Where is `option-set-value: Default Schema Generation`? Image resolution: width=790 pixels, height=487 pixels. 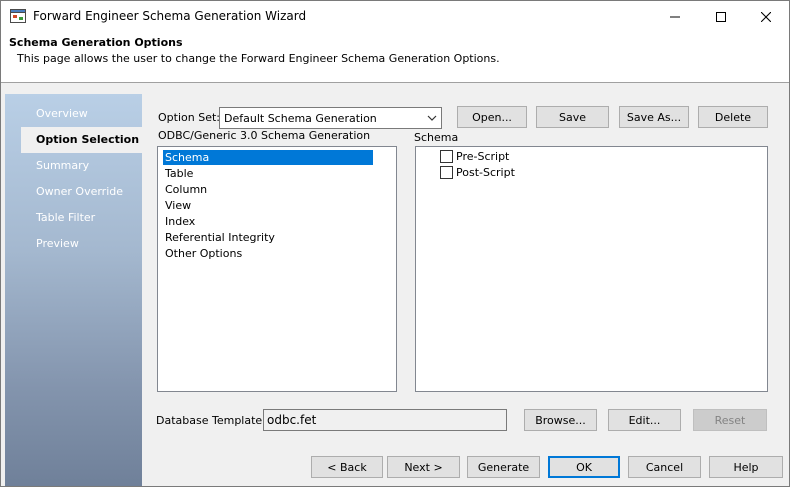 option-set-value: Default Schema Generation is located at coordinates (300, 118).